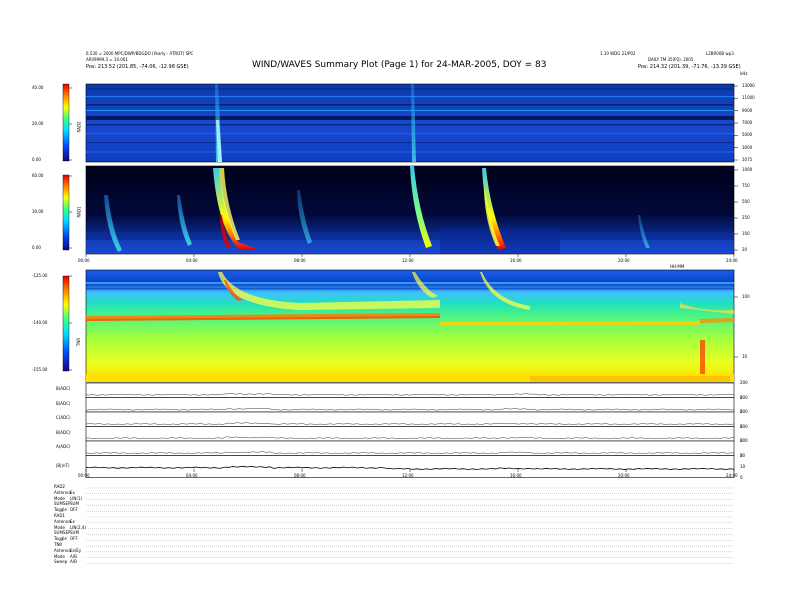 The width and height of the screenshot is (792, 612). I want to click on rad1-label: RAD1, so click(79, 212).